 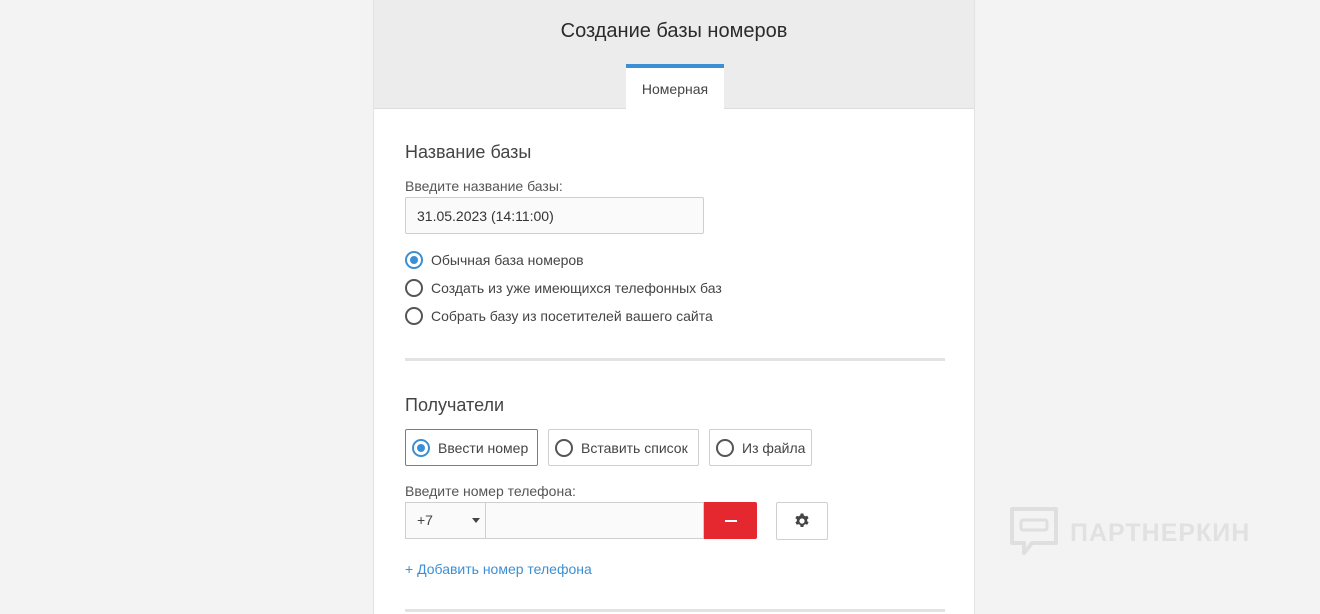 I want to click on minus-icon, so click(x=730, y=520).